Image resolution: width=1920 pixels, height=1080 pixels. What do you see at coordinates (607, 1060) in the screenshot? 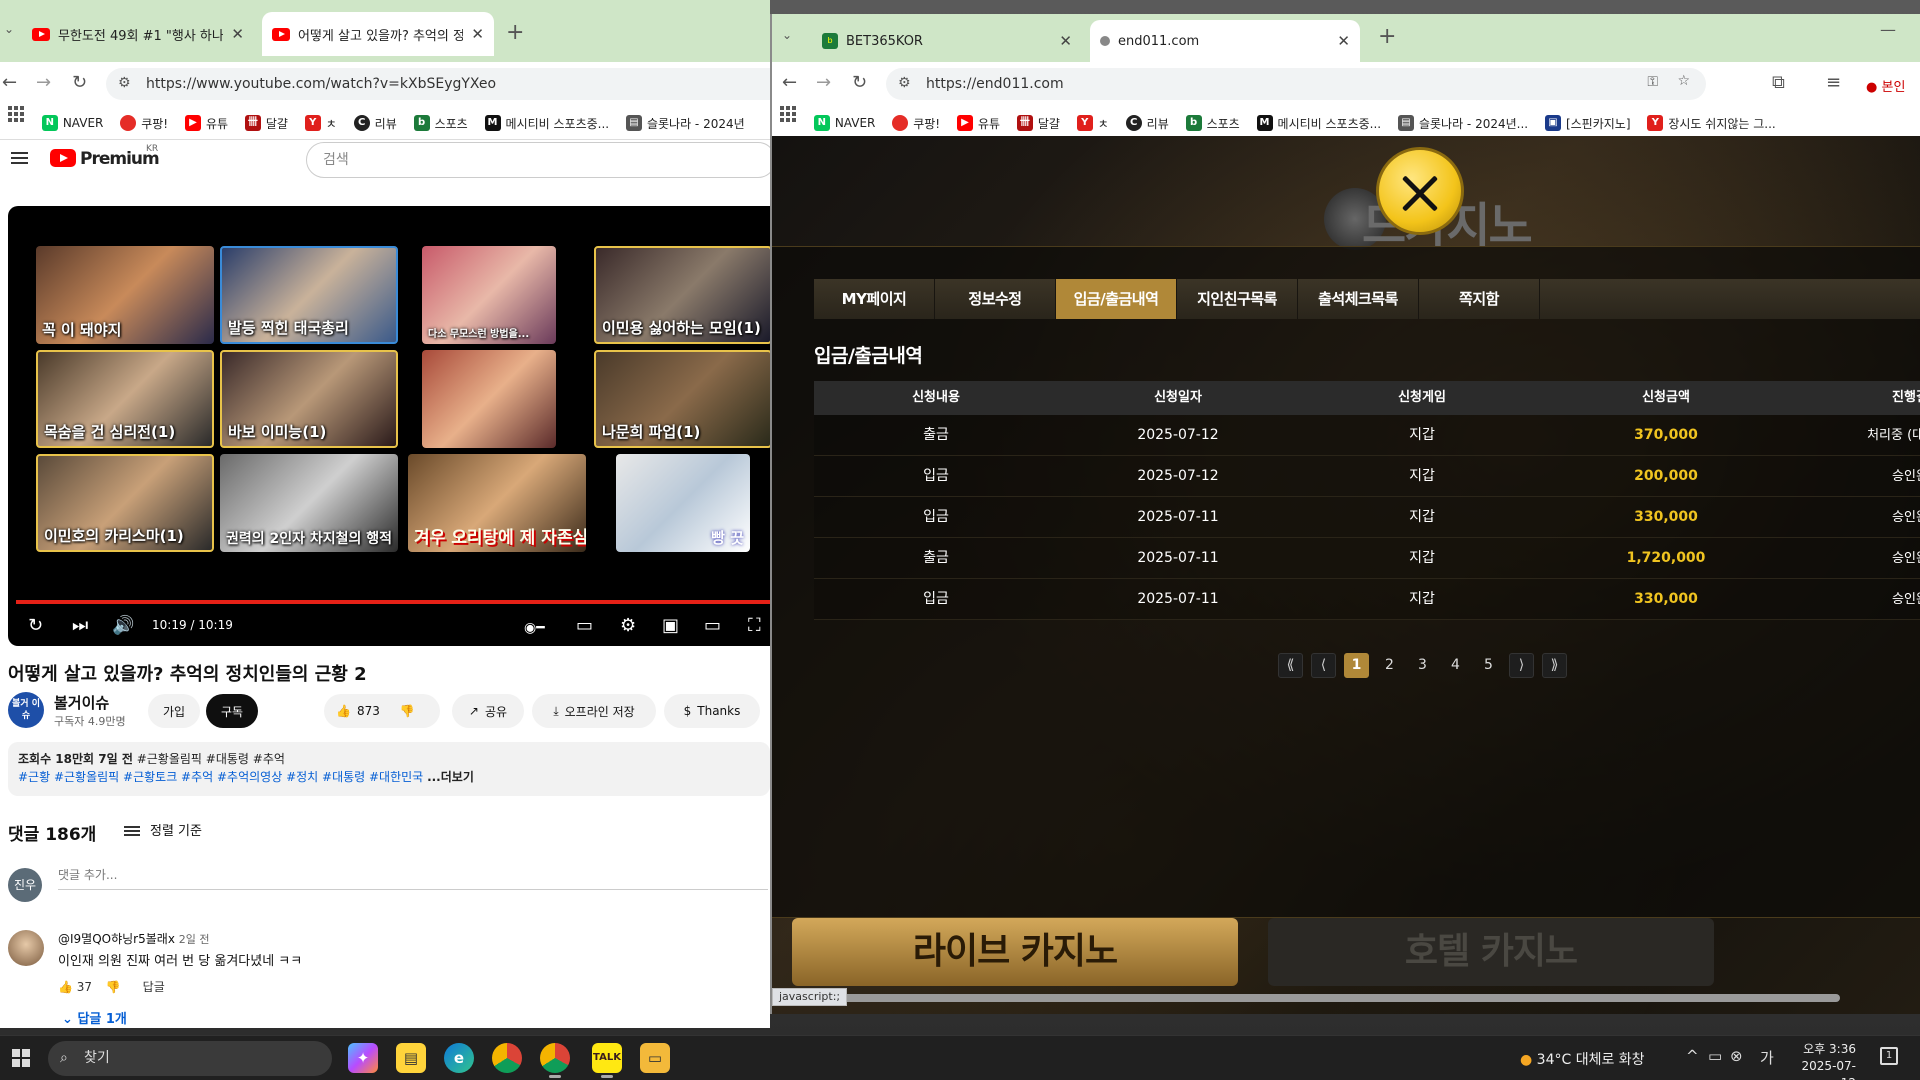
I see `kakaotalk-icon: TALK` at bounding box center [607, 1060].